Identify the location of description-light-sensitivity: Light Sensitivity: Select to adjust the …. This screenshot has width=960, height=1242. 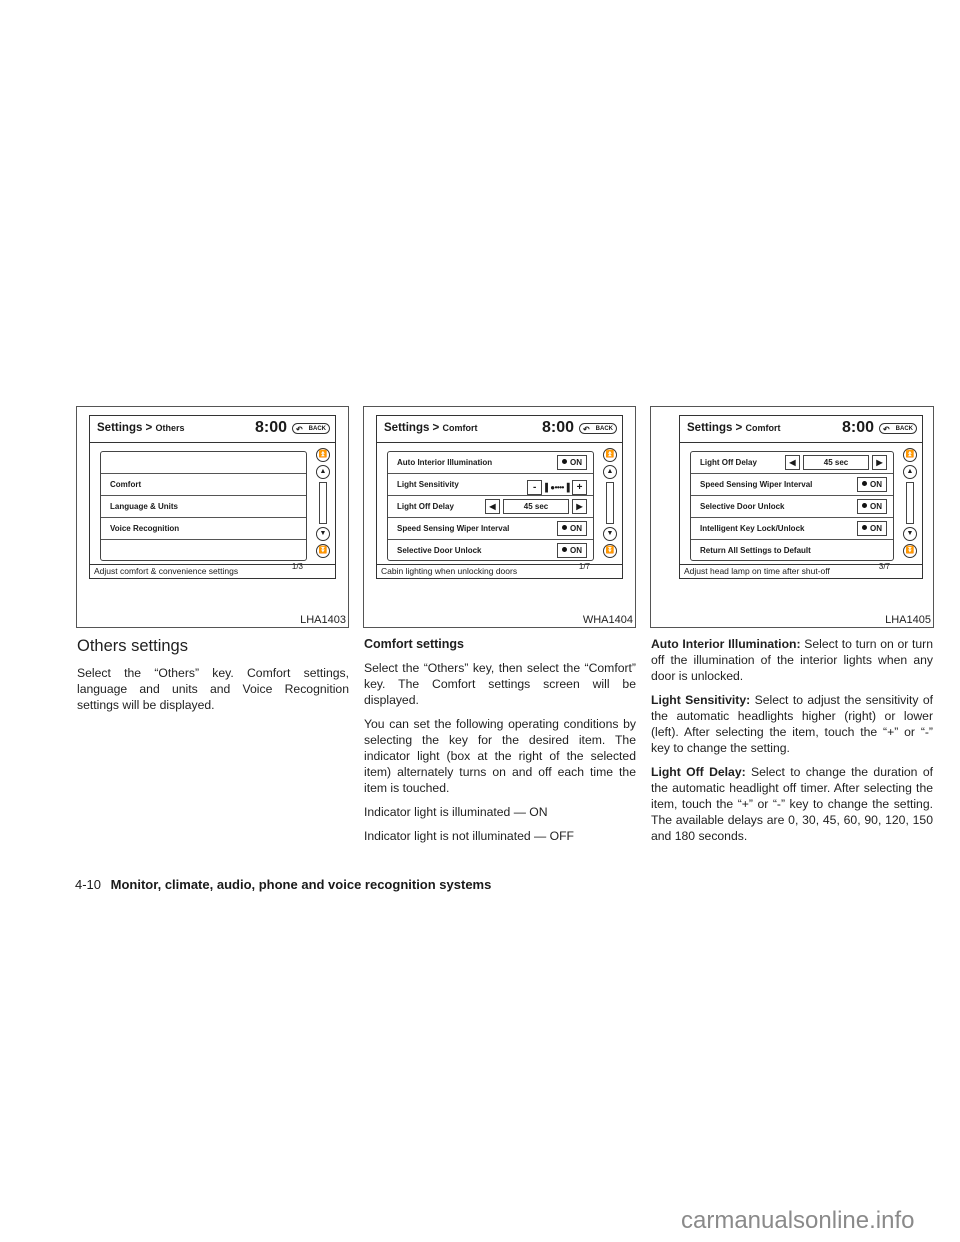
(792, 724).